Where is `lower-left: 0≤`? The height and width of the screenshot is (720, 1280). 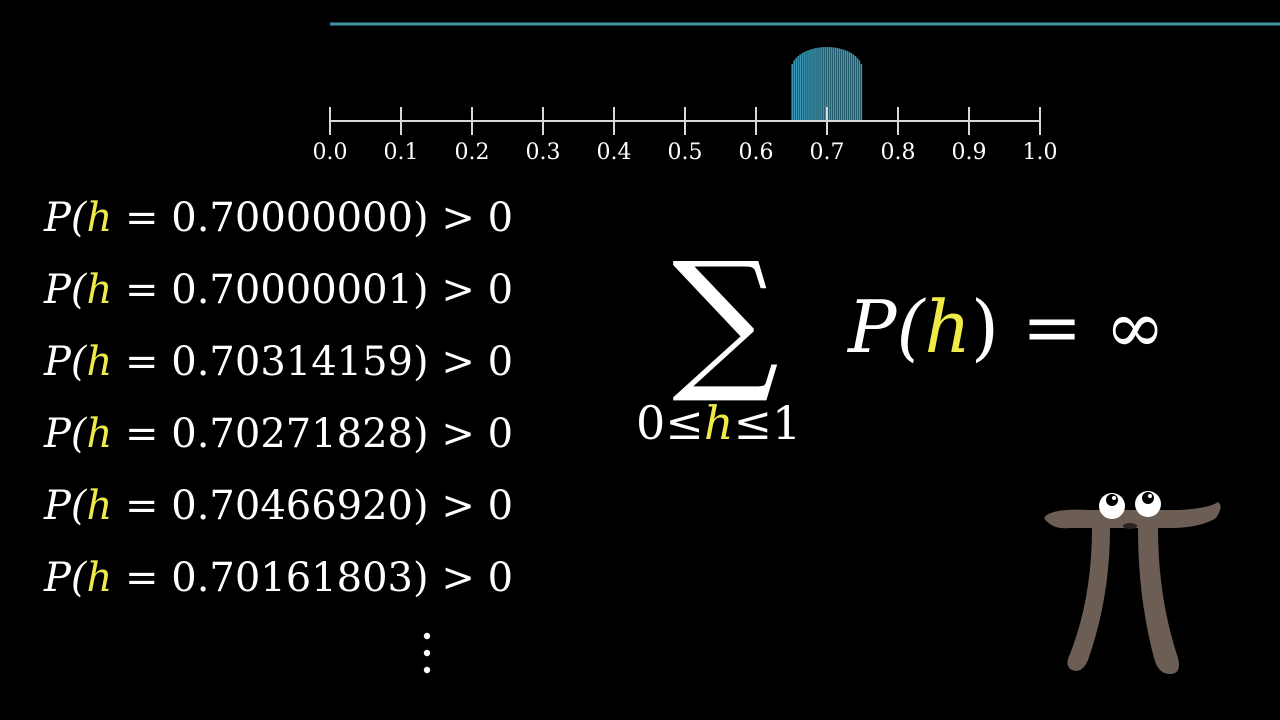
lower-left: 0≤ is located at coordinates (670, 423).